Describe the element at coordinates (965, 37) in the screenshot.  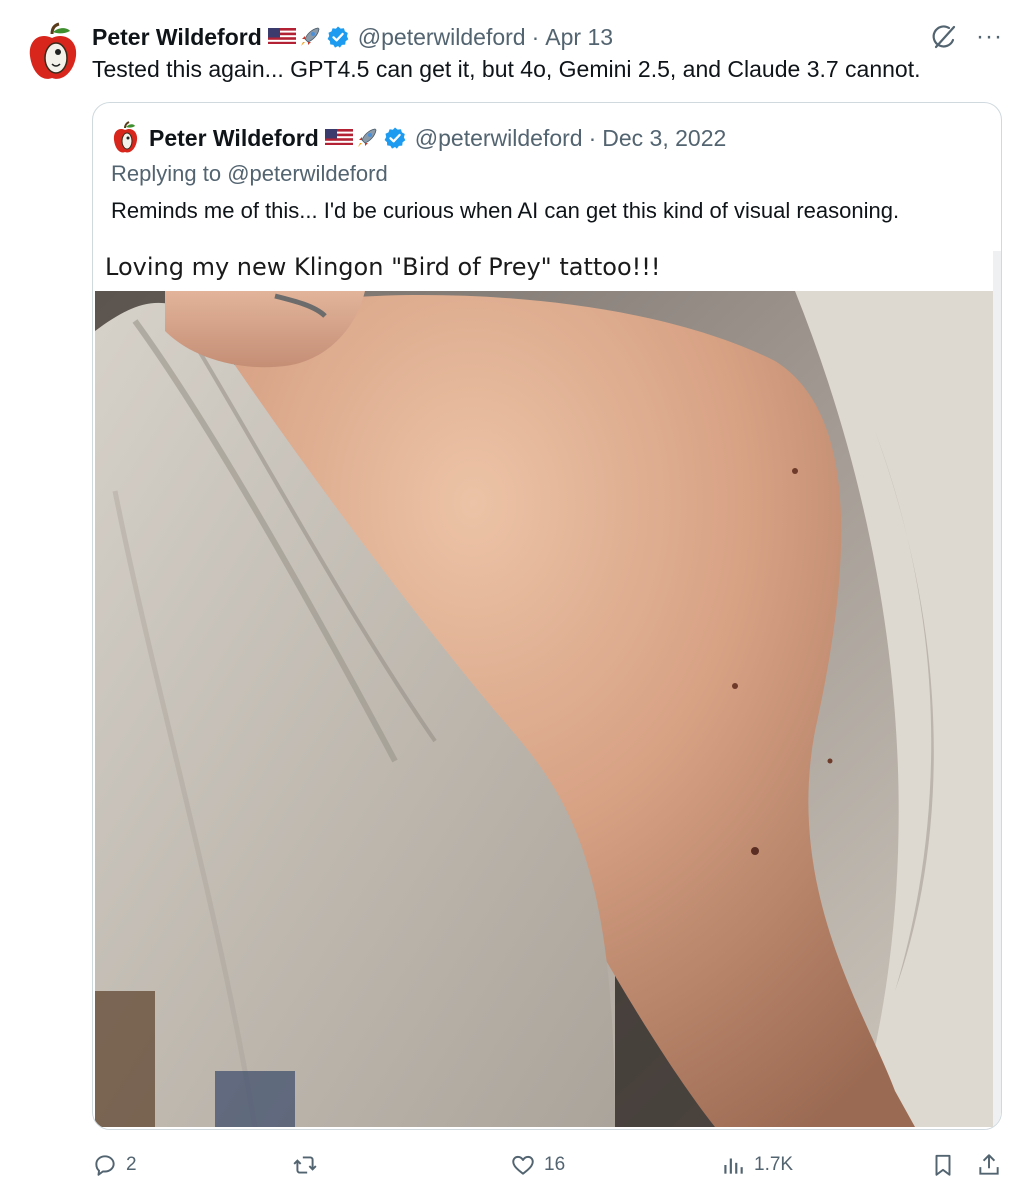
I see `top-right-icons: ···` at that location.